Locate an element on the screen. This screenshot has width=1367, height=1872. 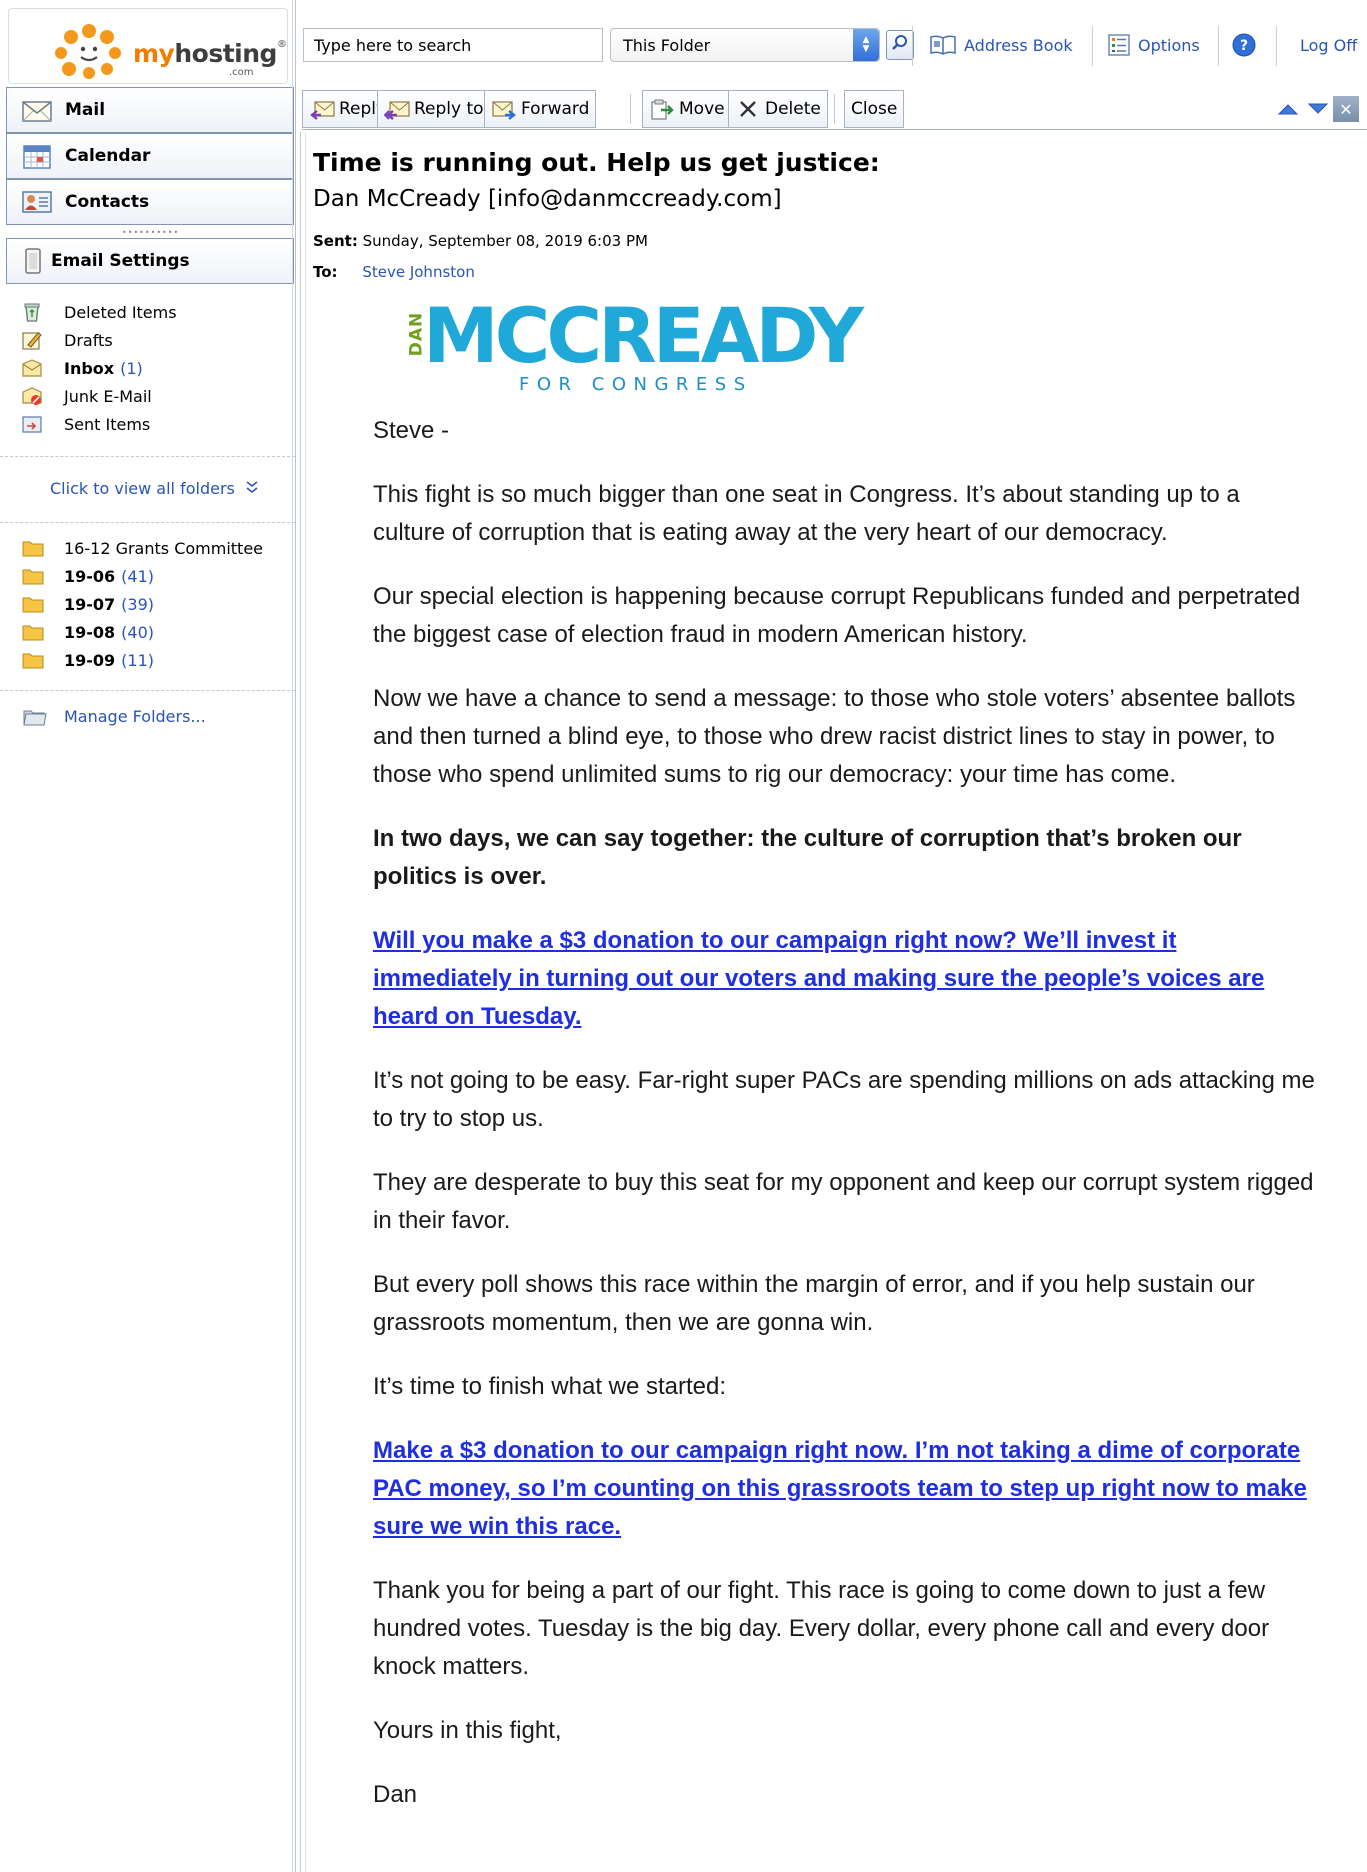
help-button: ? is located at coordinates (1248, 45).